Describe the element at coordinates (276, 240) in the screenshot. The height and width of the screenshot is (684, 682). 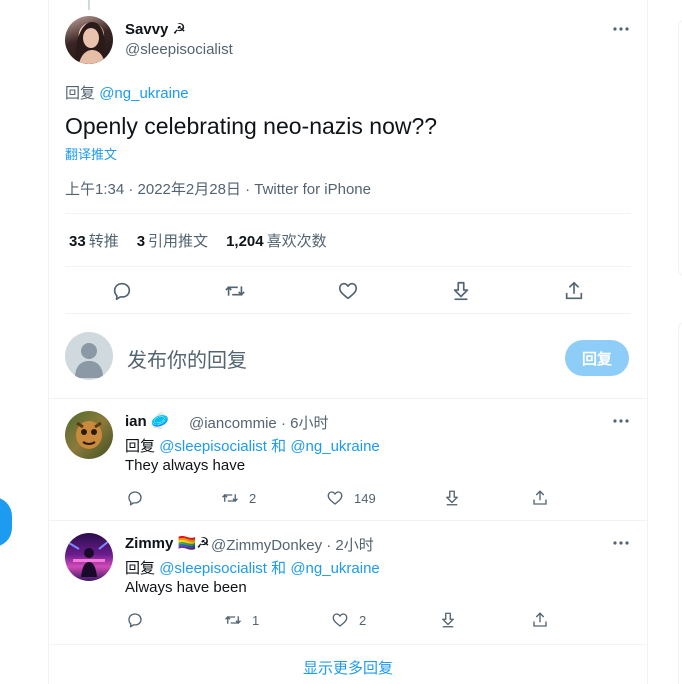
I see `likes-stat: 1,204 喜欢次数` at that location.